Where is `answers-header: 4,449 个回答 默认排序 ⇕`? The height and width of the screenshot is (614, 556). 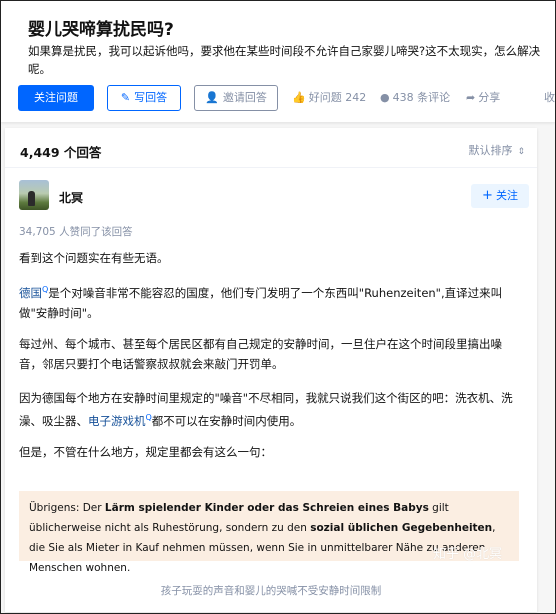
answers-header: 4,449 个回答 默认排序 ⇕ is located at coordinates (271, 148).